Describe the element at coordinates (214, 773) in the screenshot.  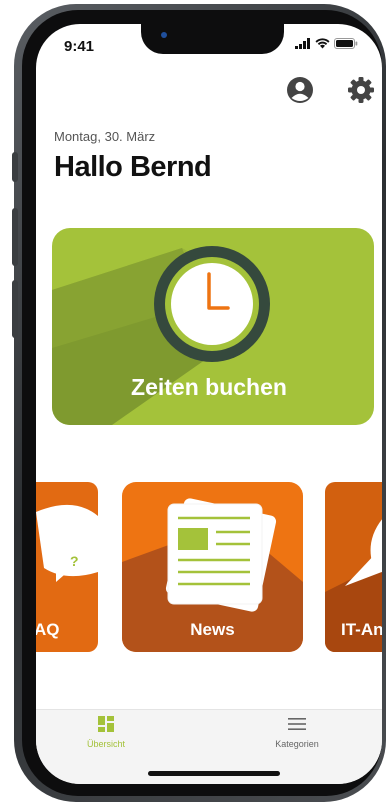
I see `home-indicator` at that location.